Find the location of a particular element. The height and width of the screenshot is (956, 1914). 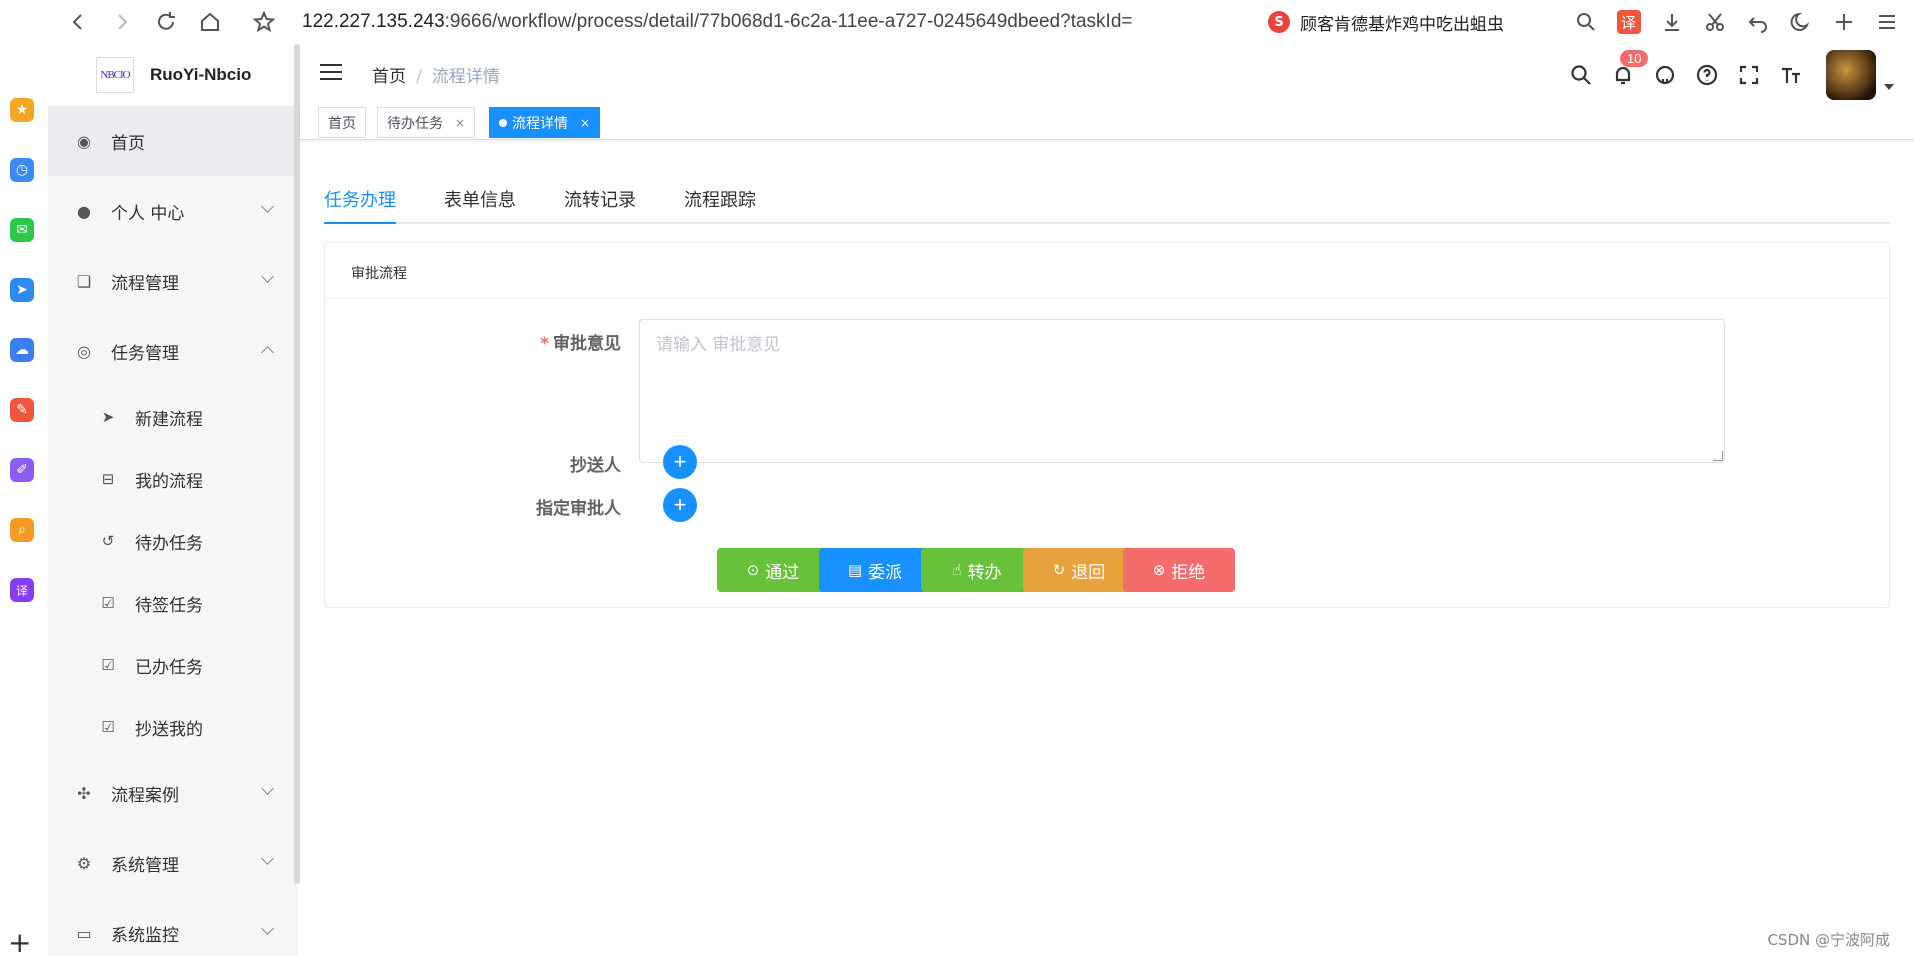

sidebar-item-personal-center: ● 个人 中心 is located at coordinates (173, 211).